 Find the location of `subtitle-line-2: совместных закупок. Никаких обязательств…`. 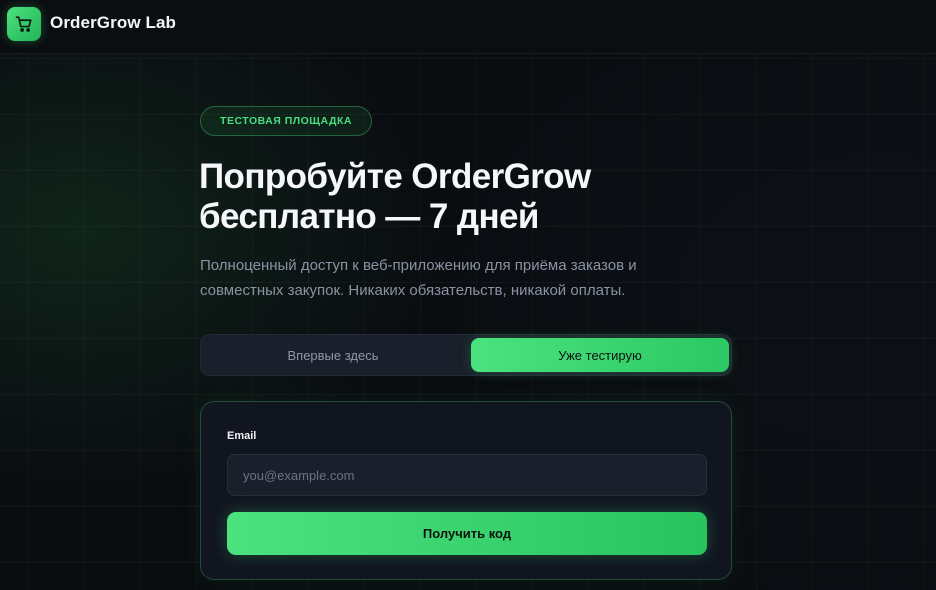

subtitle-line-2: совместных закупок. Никаких обязательств… is located at coordinates (413, 290).